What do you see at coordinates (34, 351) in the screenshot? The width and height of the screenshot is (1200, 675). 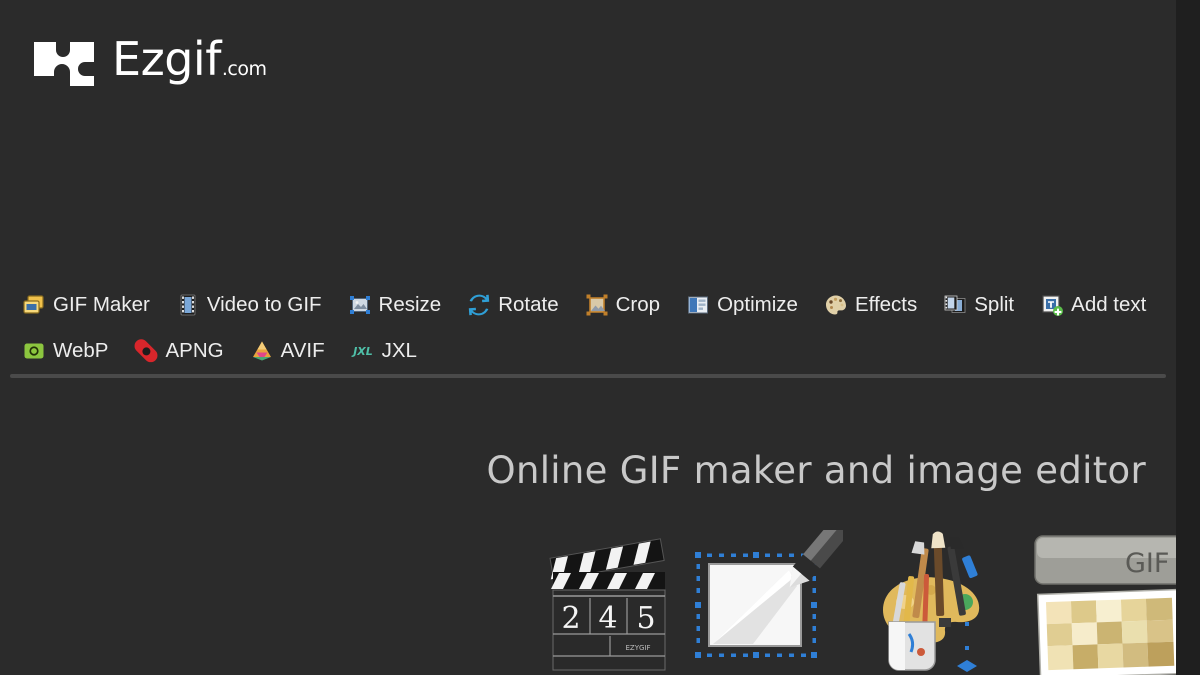 I see `webp-icon` at bounding box center [34, 351].